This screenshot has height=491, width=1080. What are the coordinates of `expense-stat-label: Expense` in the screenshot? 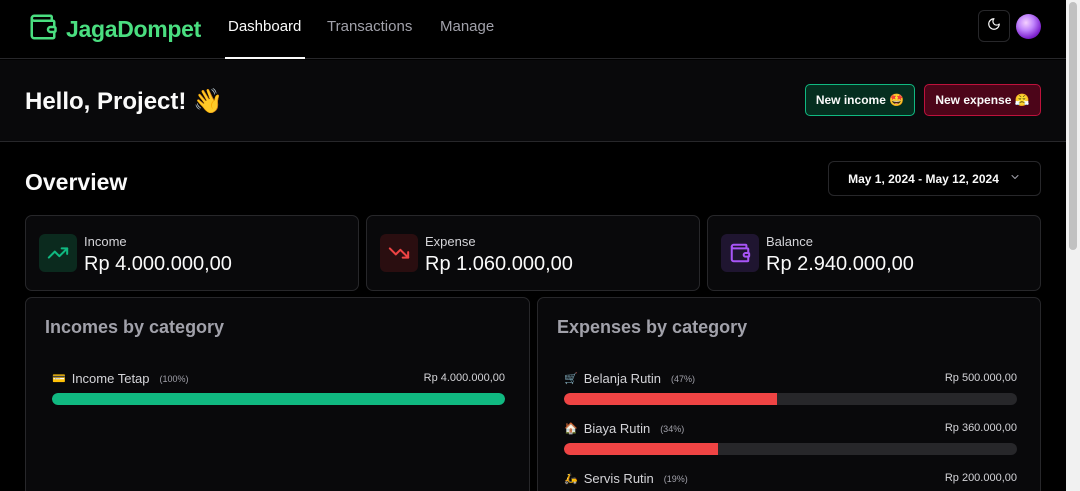 It's located at (450, 241).